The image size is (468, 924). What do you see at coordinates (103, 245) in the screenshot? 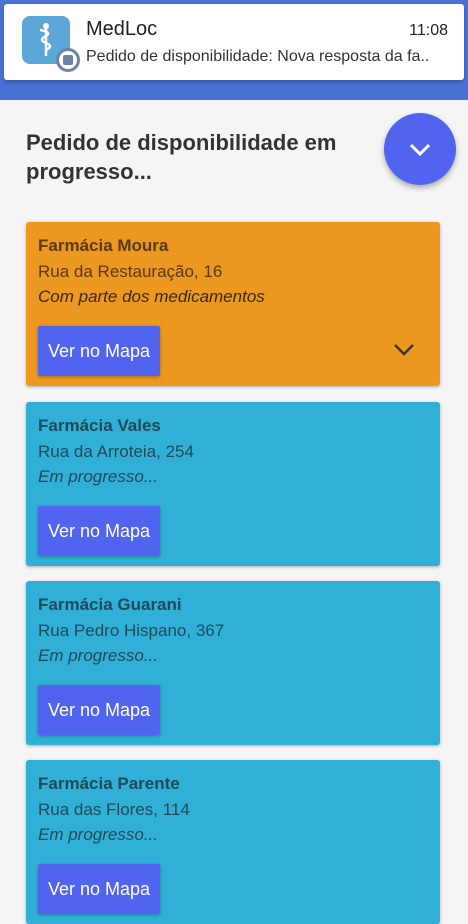
I see `pharmacy-name: Farmácia Moura` at bounding box center [103, 245].